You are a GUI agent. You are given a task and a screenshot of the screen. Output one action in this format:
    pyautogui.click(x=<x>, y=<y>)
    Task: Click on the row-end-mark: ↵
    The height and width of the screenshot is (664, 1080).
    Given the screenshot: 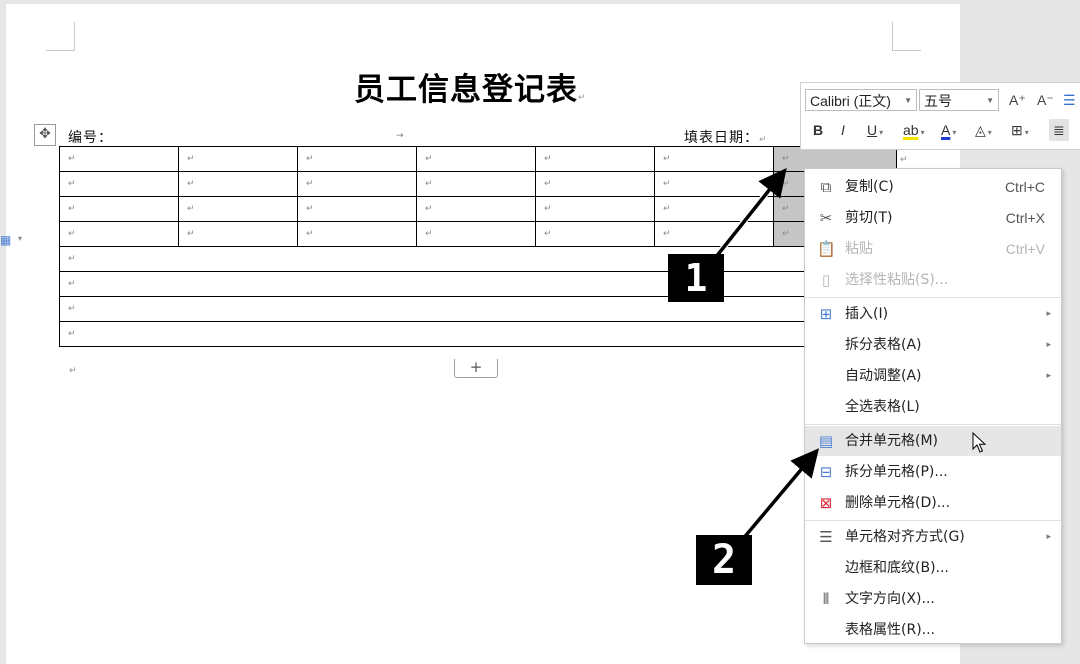 What is the action you would take?
    pyautogui.click(x=904, y=160)
    